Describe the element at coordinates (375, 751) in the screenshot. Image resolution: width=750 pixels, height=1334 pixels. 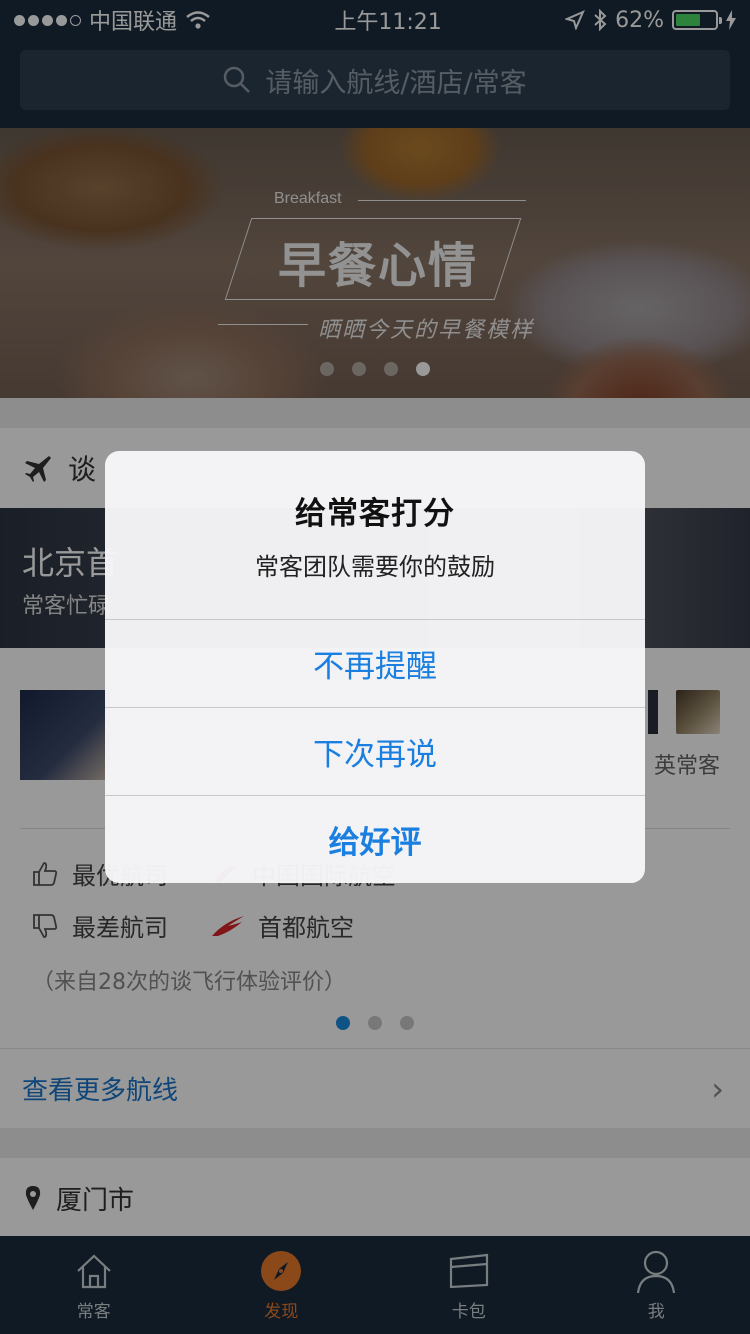
I see `remind-later-button: 下次再说` at that location.